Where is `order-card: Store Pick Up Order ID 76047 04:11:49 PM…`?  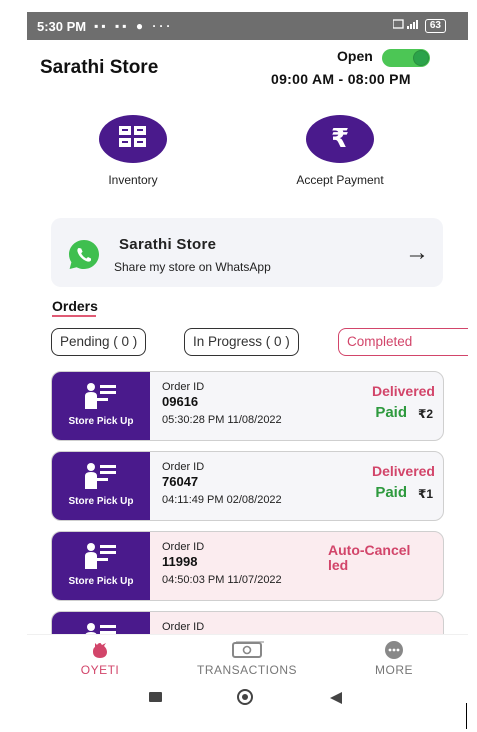
order-card: Store Pick Up Order ID 76047 04:11:49 PM… is located at coordinates (247, 486).